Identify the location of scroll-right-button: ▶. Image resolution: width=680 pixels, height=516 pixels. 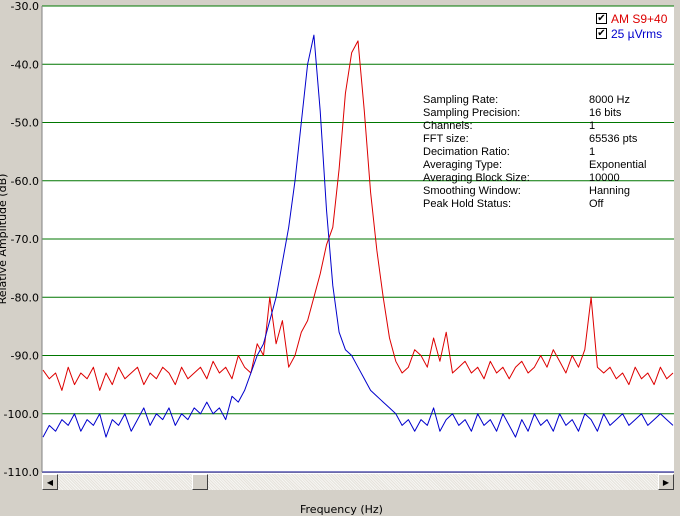
(666, 482).